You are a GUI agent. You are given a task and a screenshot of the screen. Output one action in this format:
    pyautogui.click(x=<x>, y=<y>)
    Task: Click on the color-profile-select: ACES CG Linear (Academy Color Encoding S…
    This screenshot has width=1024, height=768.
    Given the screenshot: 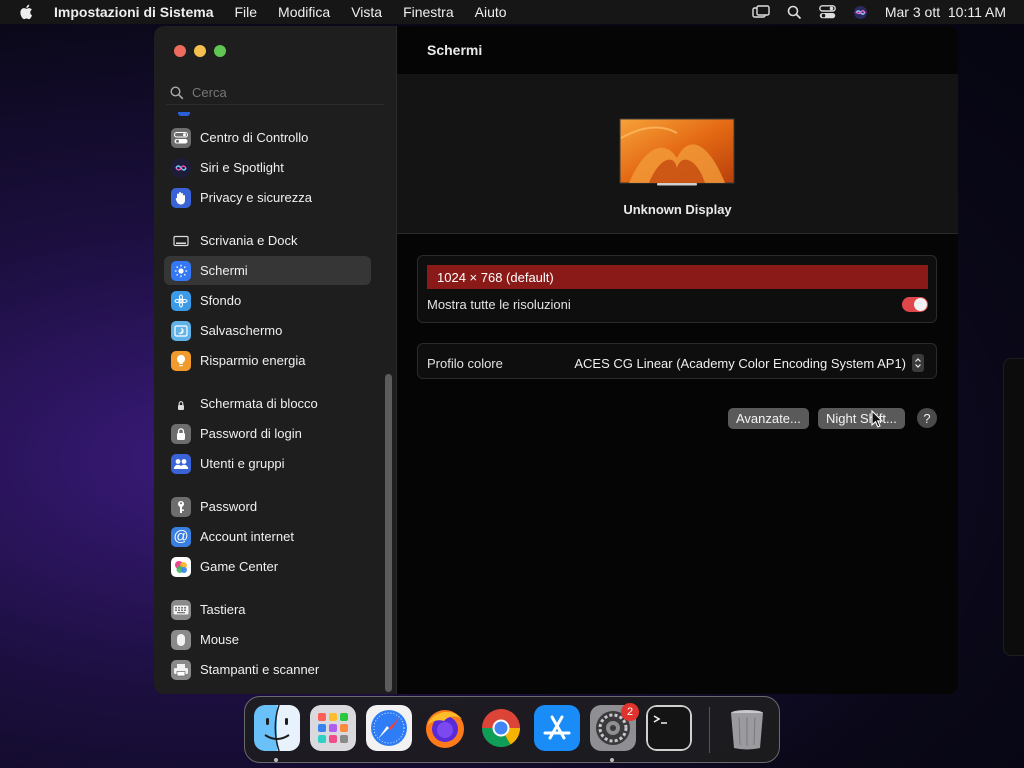 What is the action you would take?
    pyautogui.click(x=740, y=363)
    